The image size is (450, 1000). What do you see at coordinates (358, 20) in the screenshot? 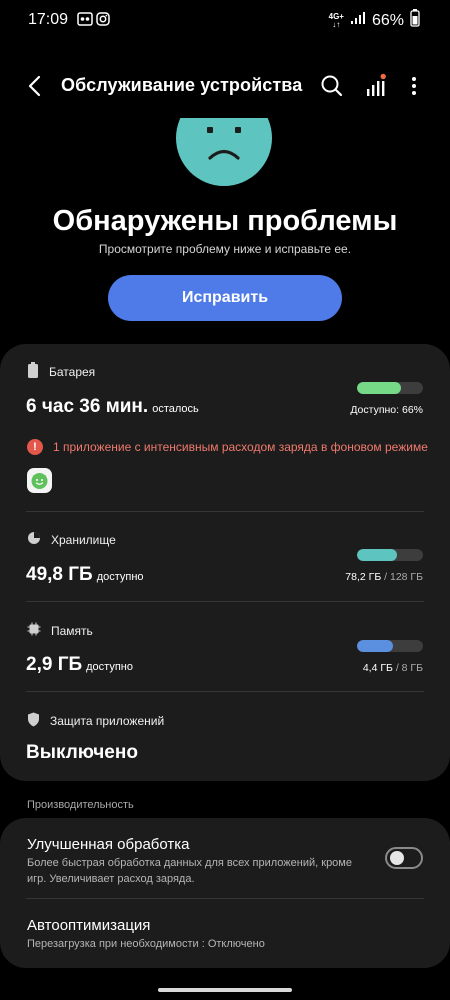
I see `signal-icon` at bounding box center [358, 20].